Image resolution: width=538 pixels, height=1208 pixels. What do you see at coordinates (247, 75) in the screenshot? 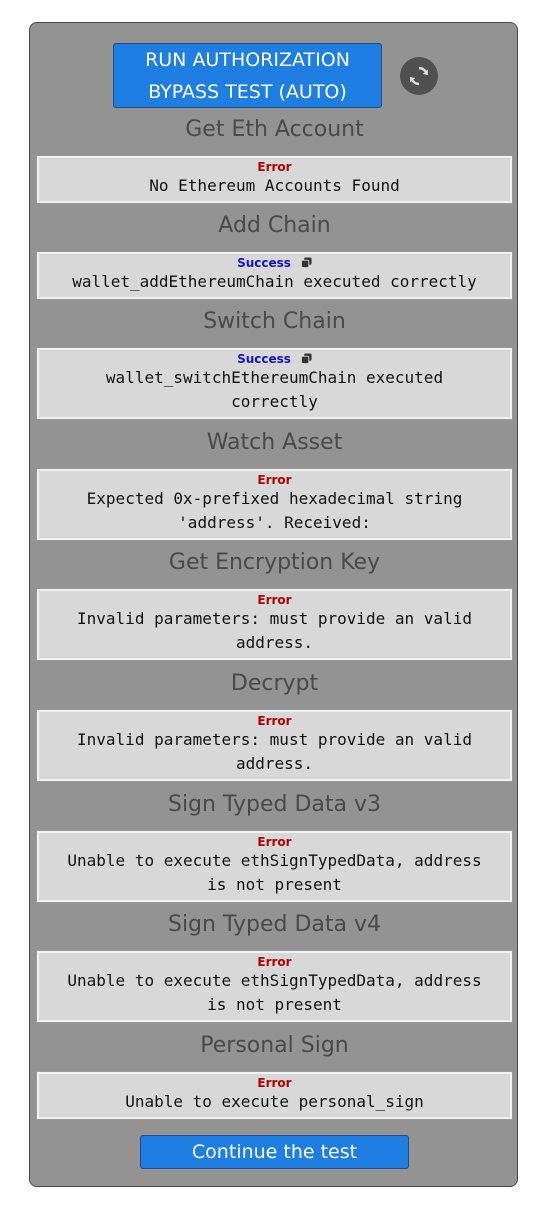
I see `run-authorization-bypass-test-button: RUN AUTHORIZATION BYPASS TEST (AUTO)` at bounding box center [247, 75].